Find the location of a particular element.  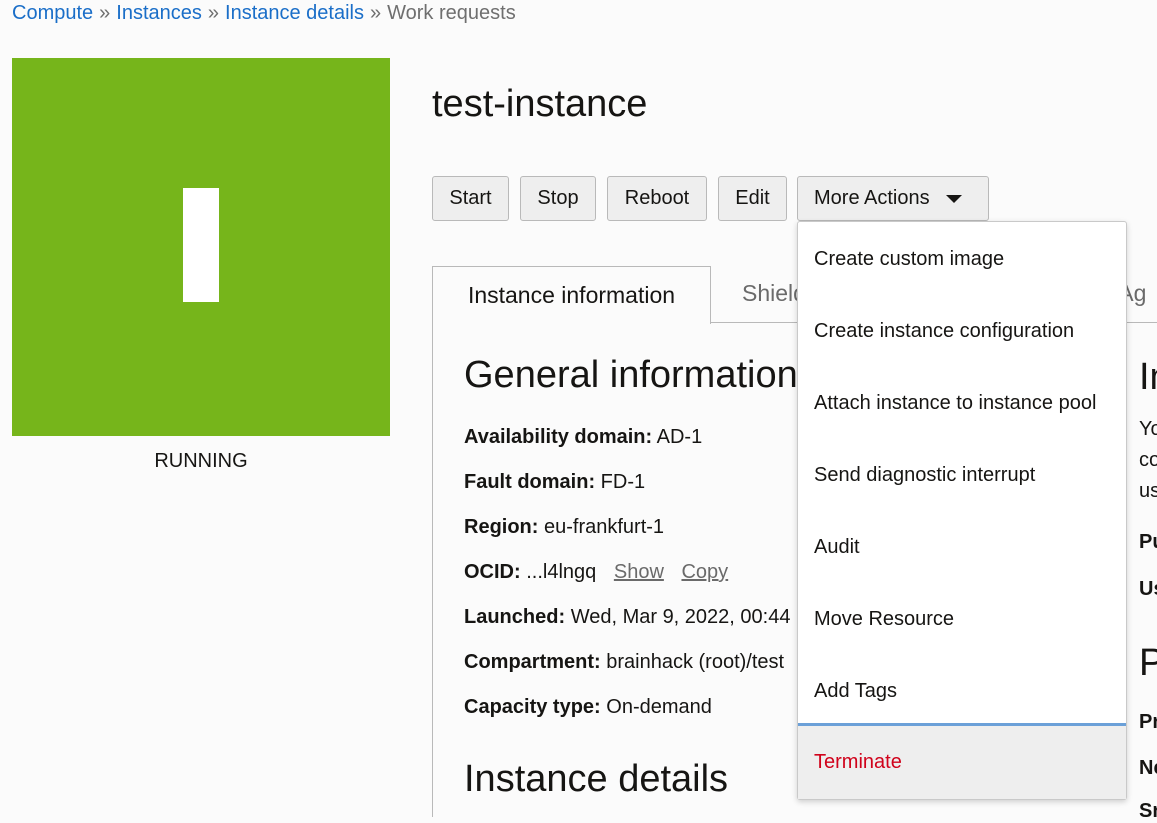

breadcrumb-current: Work requests is located at coordinates (451, 13).